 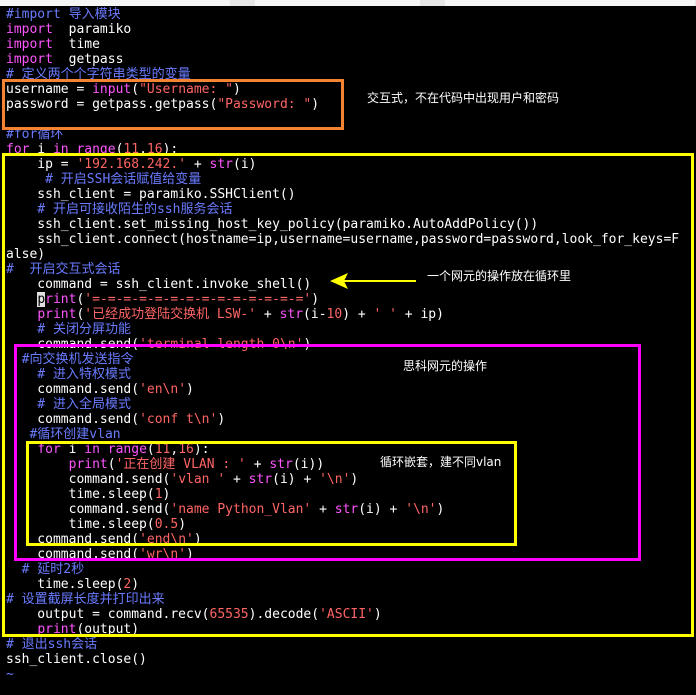 What do you see at coordinates (441, 462) in the screenshot?
I see `nested-loop-annotation: 循环嵌套，建不同vlan` at bounding box center [441, 462].